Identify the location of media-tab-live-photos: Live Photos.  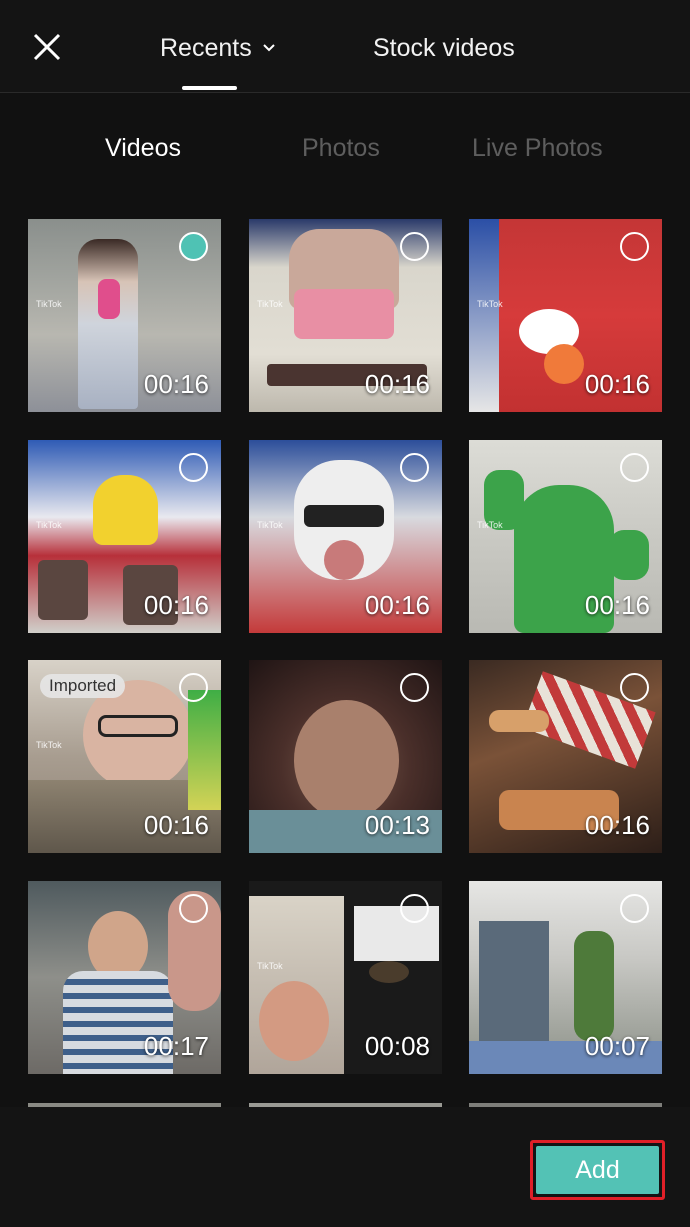
(537, 148).